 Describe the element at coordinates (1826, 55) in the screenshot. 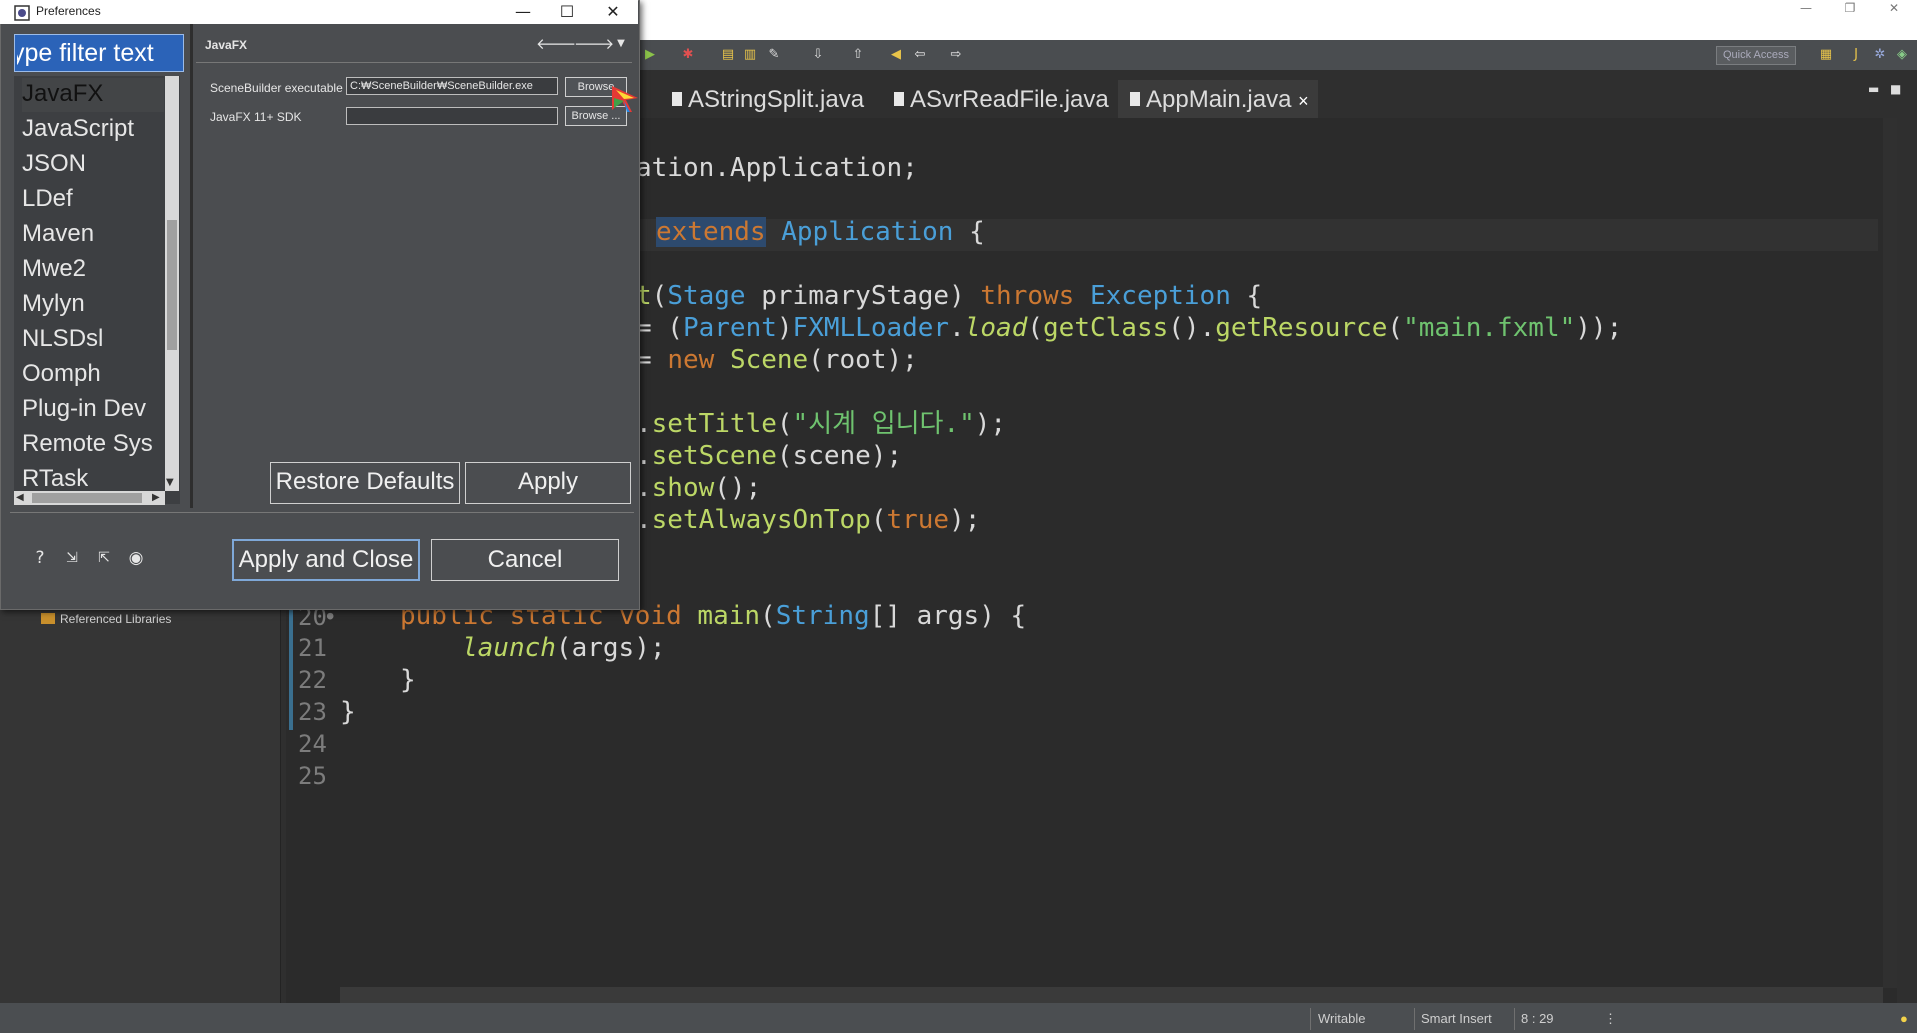

I see `open-perspective-icon: ▦` at that location.